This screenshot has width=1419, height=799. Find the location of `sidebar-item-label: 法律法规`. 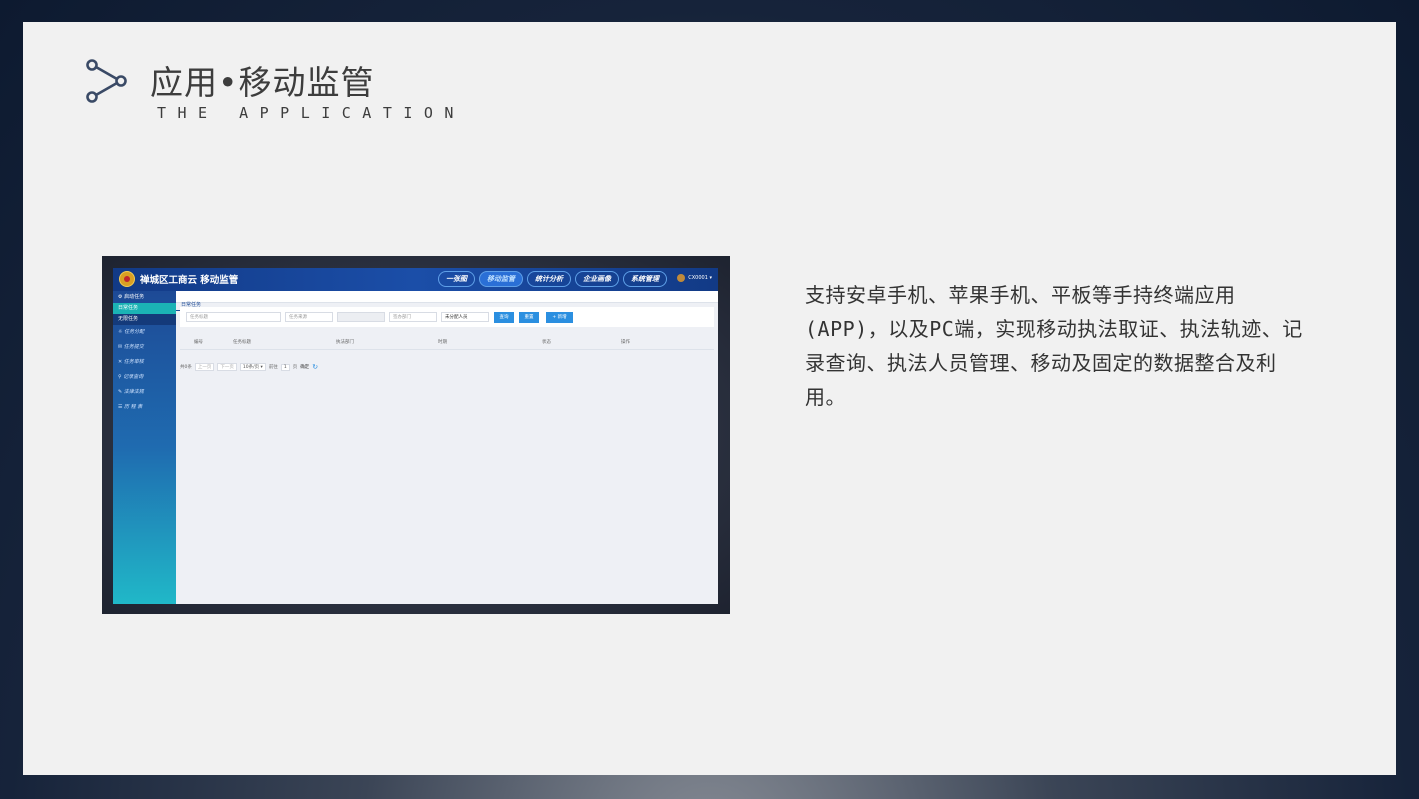

sidebar-item-label: 法律法规 is located at coordinates (133, 392).